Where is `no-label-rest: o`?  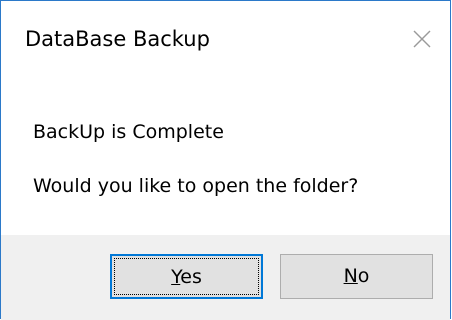
no-label-rest: o is located at coordinates (363, 276).